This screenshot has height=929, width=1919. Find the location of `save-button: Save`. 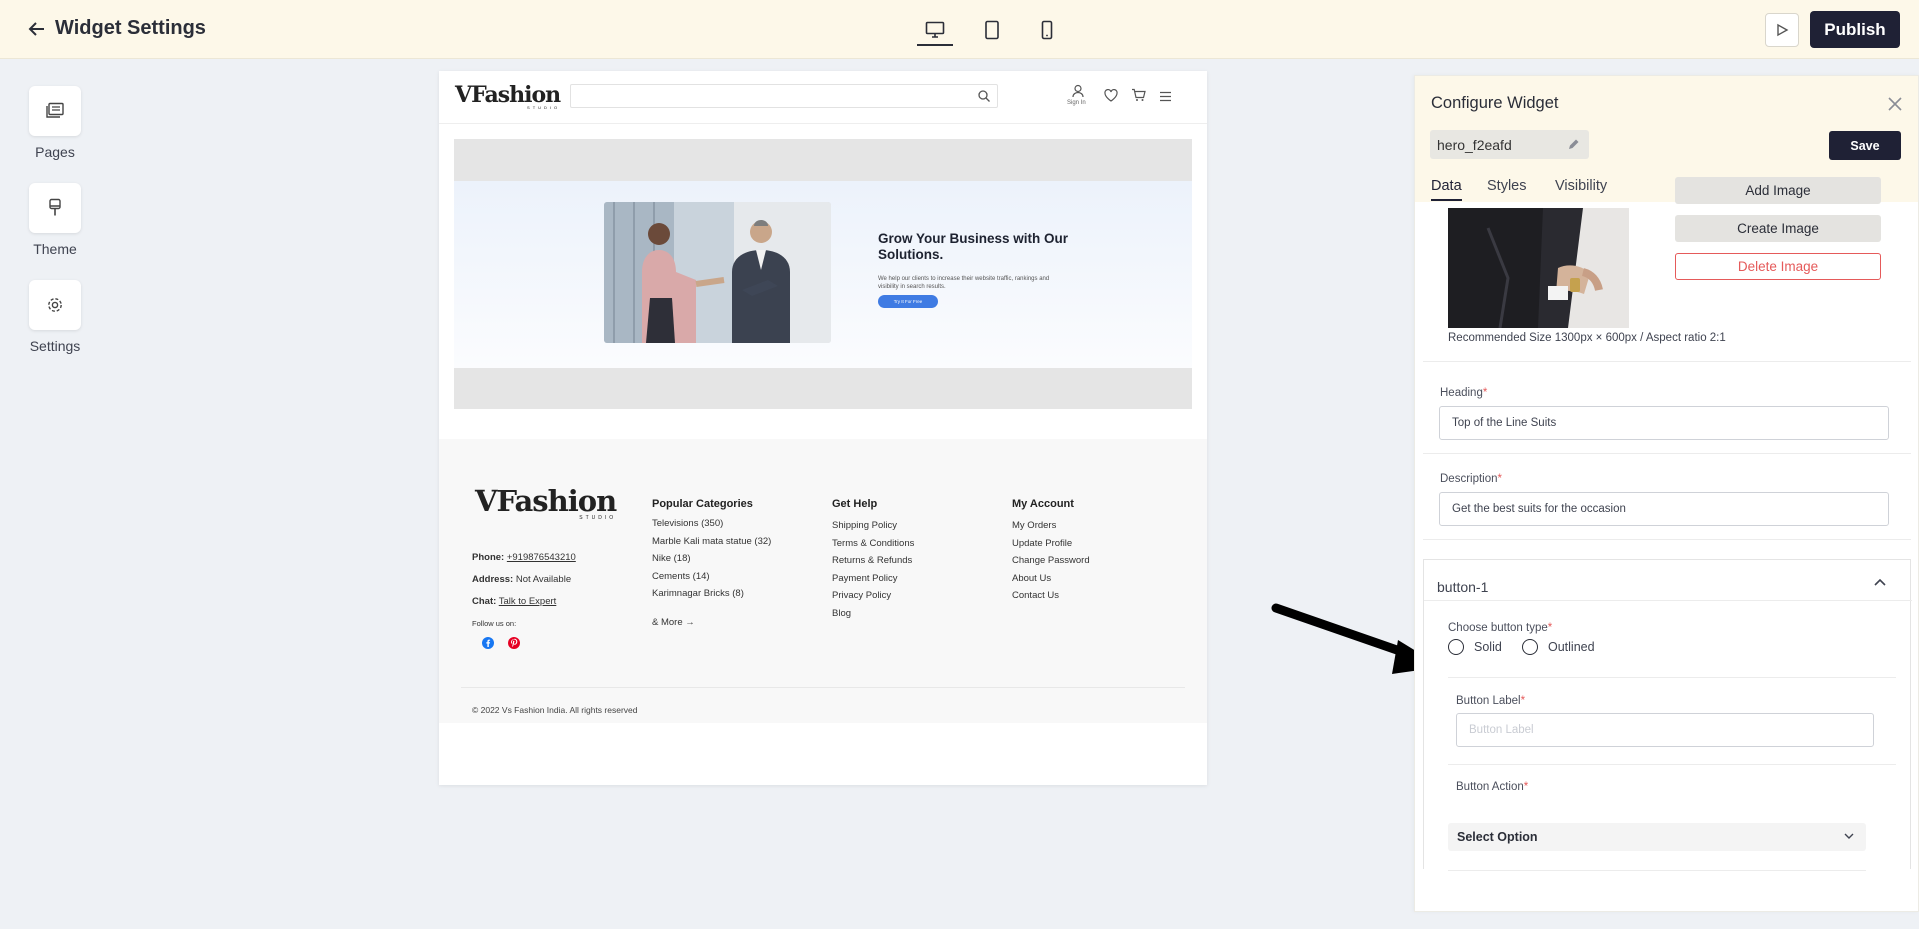

save-button: Save is located at coordinates (1865, 145).